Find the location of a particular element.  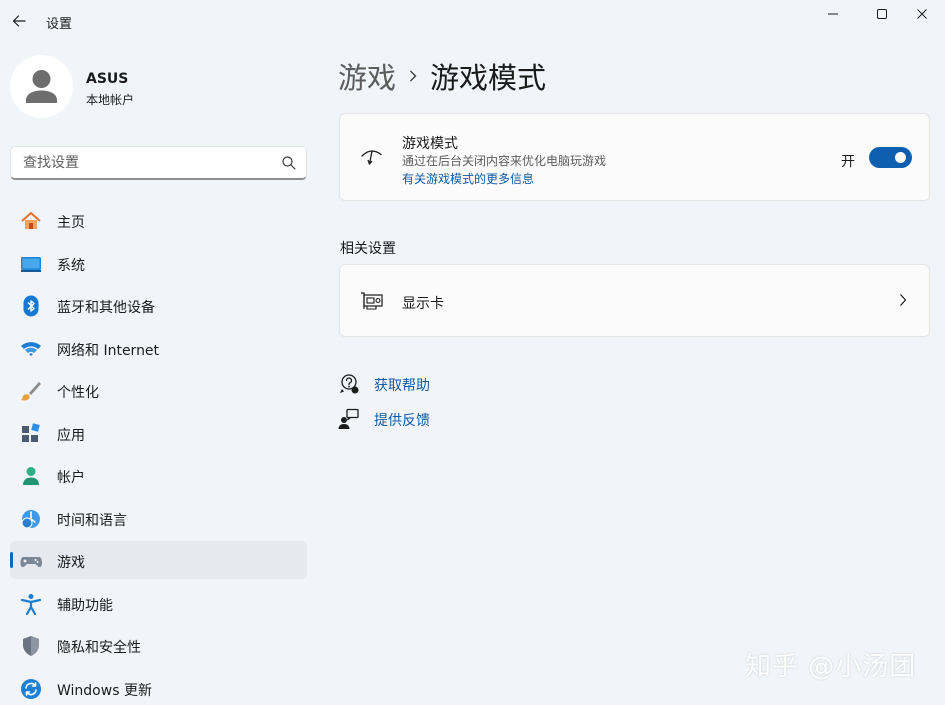

sidebar-item-label: Windows 更新 is located at coordinates (104, 690).